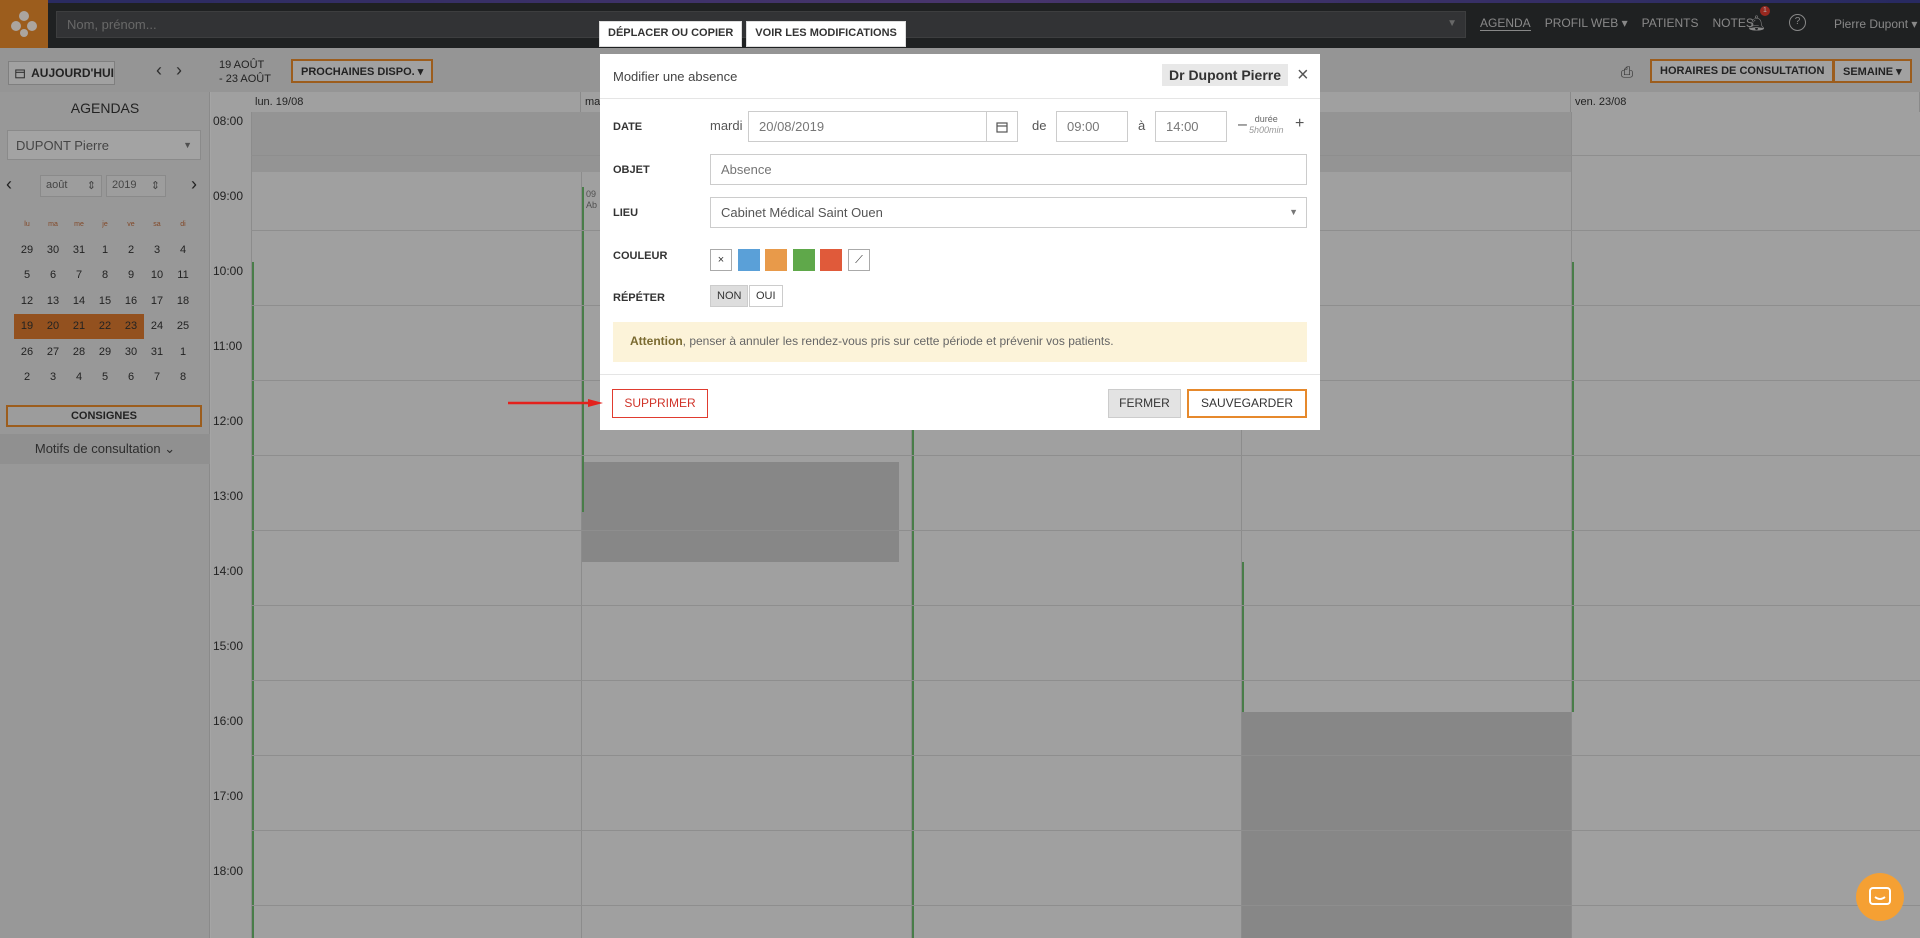 The image size is (1920, 938). I want to click on warning-bold: Attention, so click(656, 341).